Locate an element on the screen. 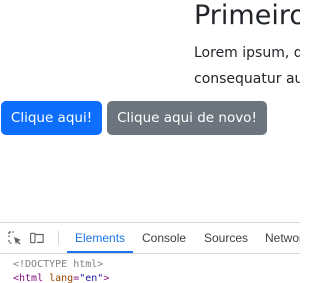 The image size is (320, 283). dom-tree: <!DOCTYPE html> <html lang="en"> is located at coordinates (61, 270).